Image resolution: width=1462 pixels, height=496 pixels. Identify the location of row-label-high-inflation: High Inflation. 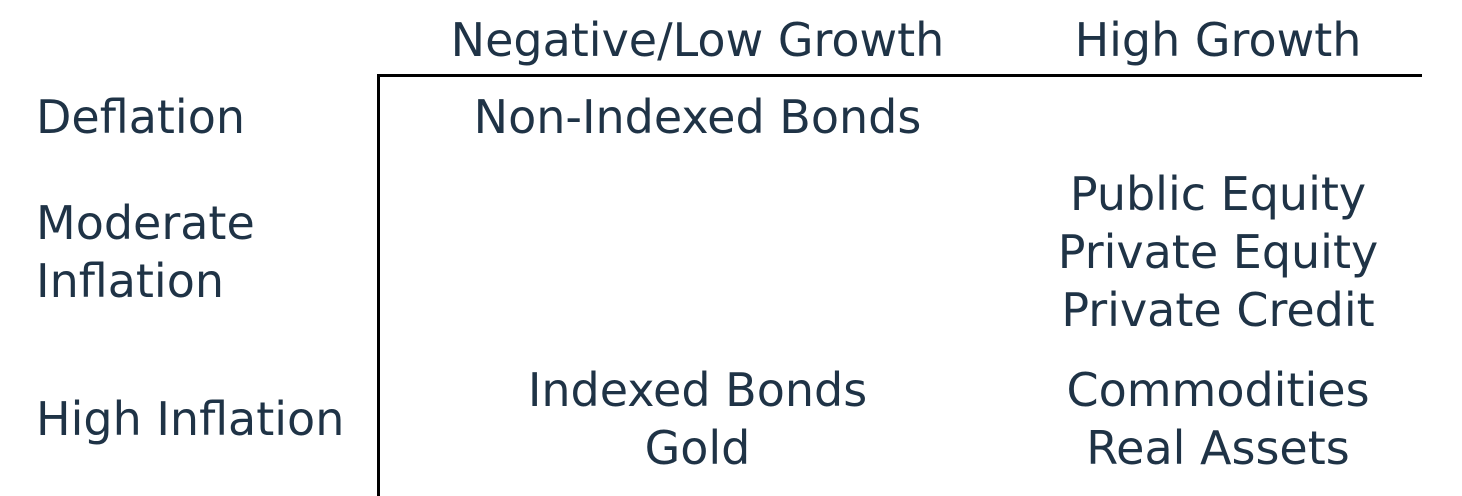
(190, 419).